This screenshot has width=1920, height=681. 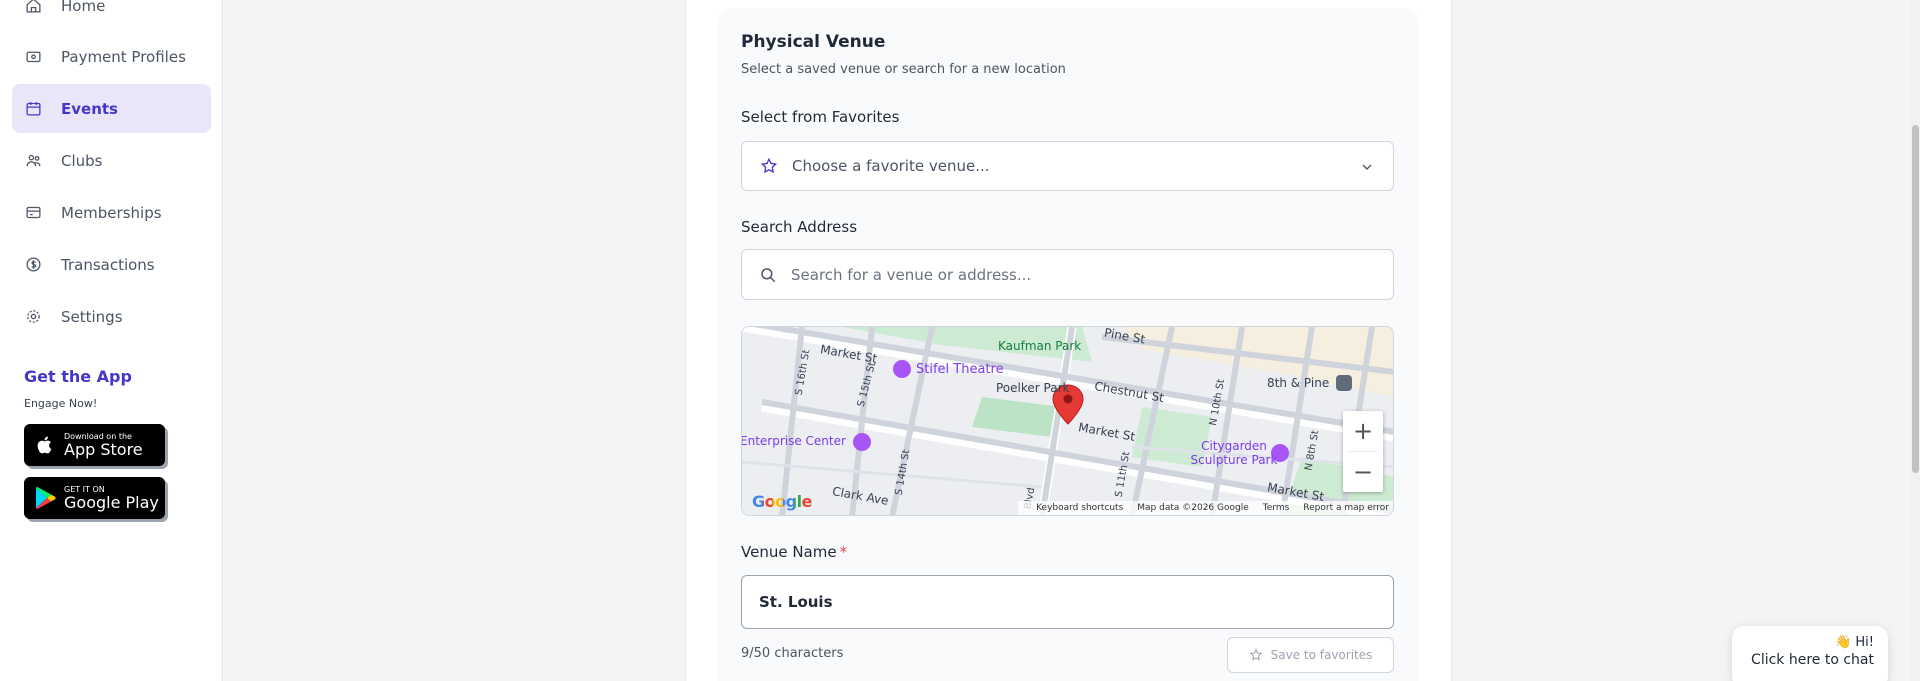 What do you see at coordinates (111, 502) in the screenshot?
I see `google-play-big: Google Play` at bounding box center [111, 502].